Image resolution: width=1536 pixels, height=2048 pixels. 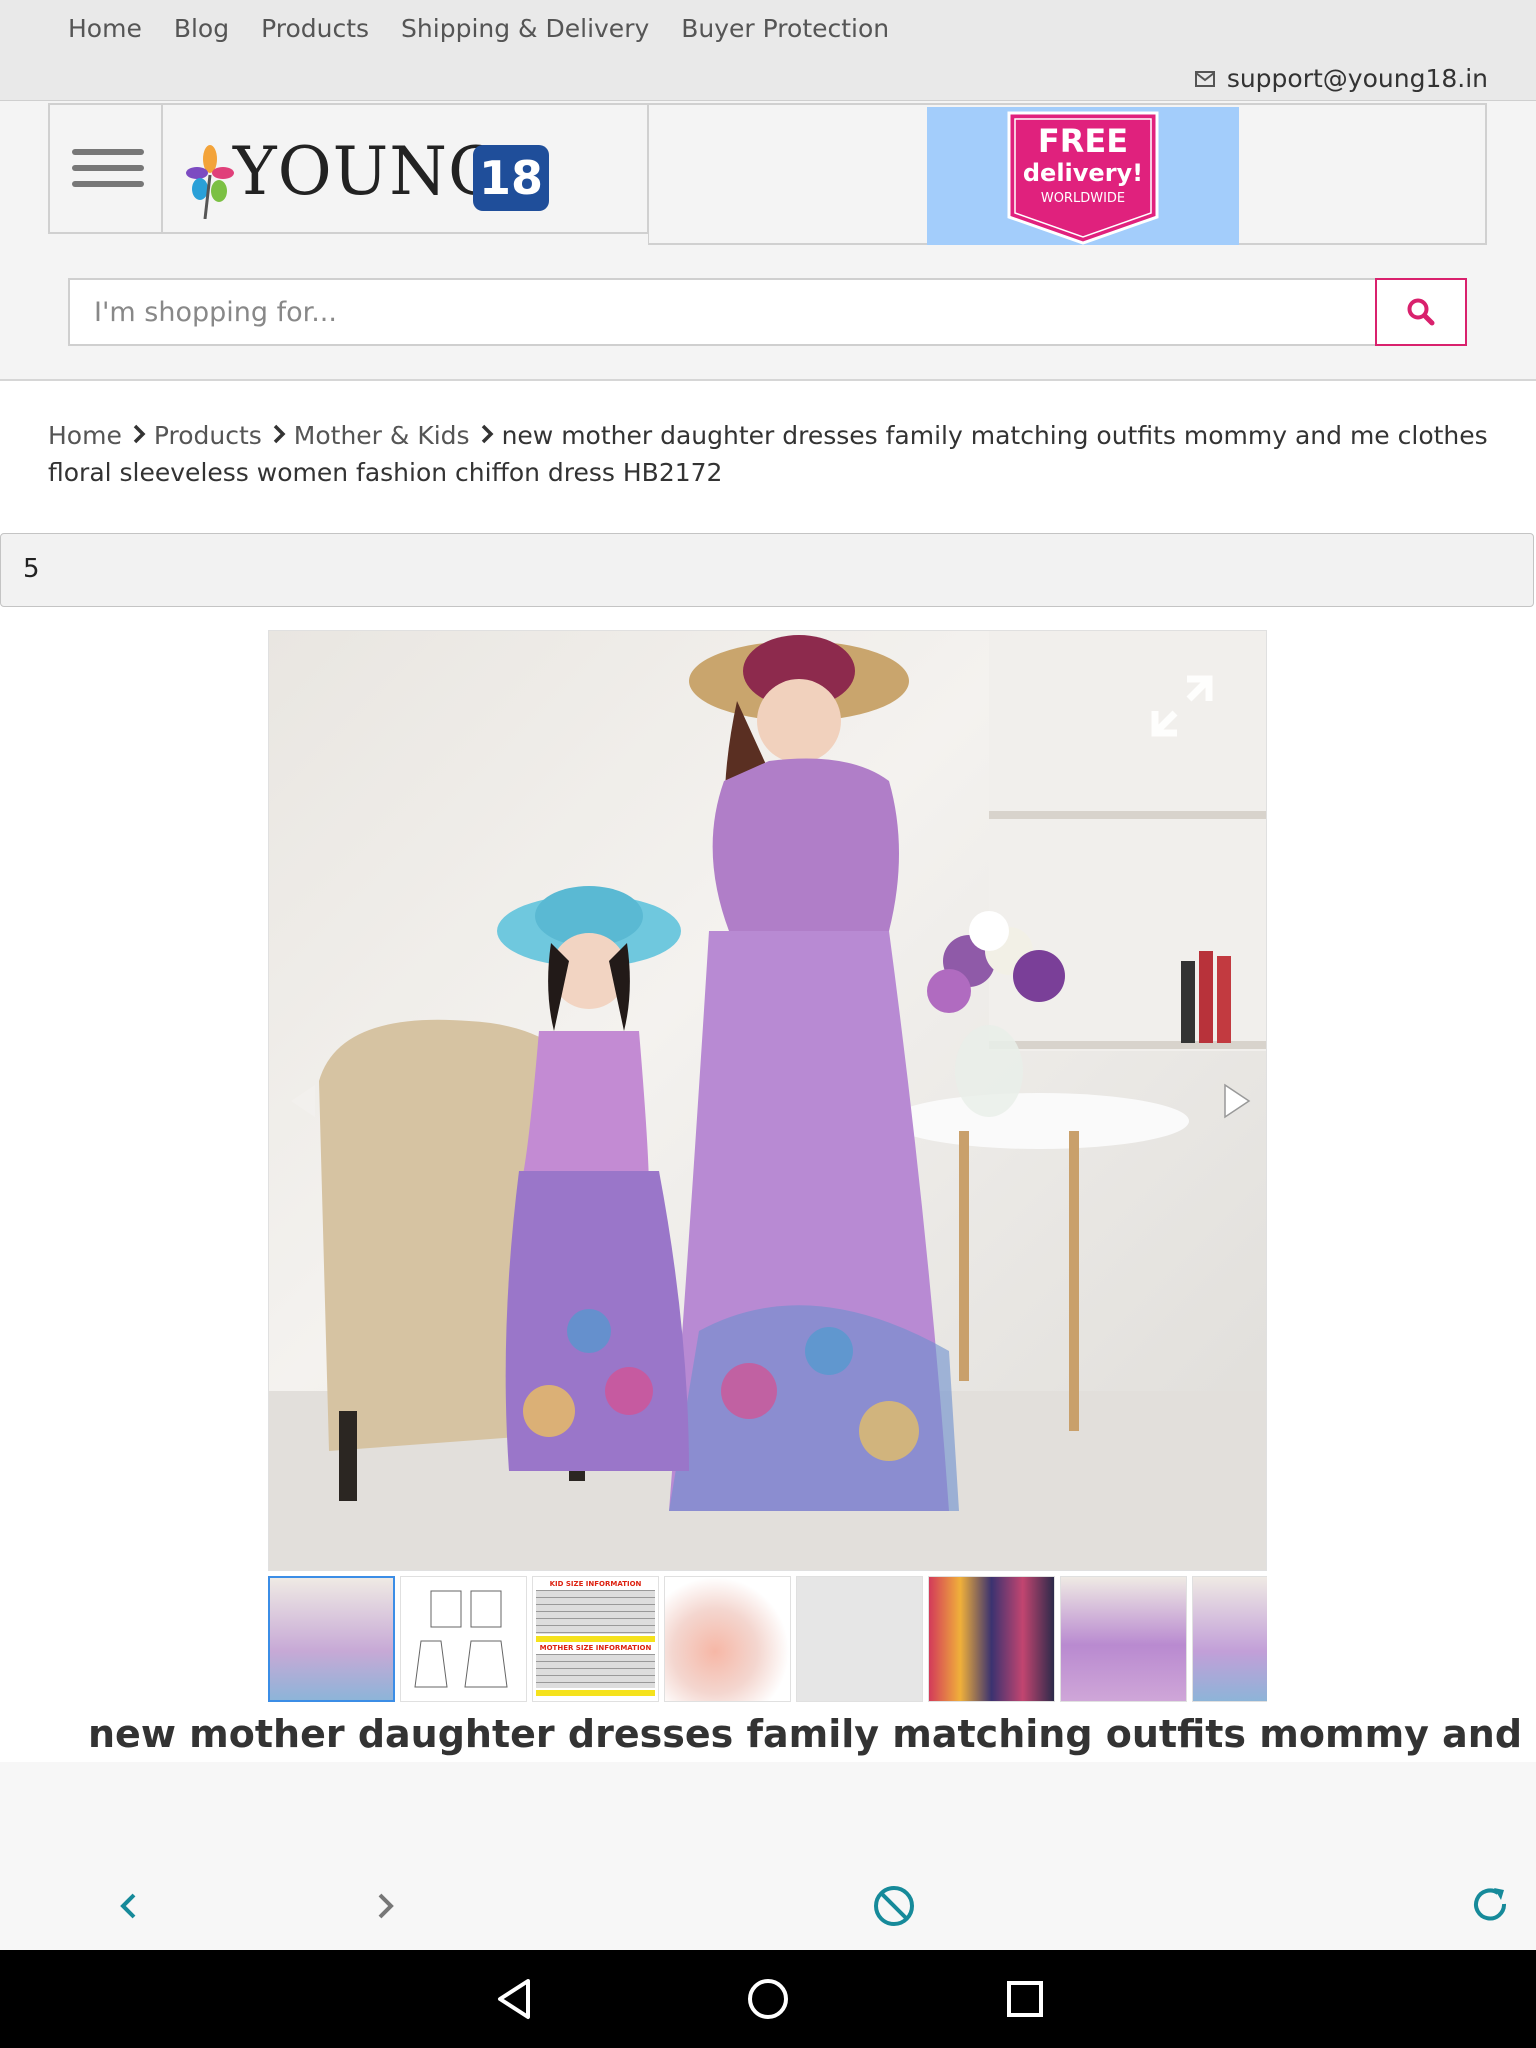 What do you see at coordinates (1182, 706) in the screenshot?
I see `expand-fullscreen-icon` at bounding box center [1182, 706].